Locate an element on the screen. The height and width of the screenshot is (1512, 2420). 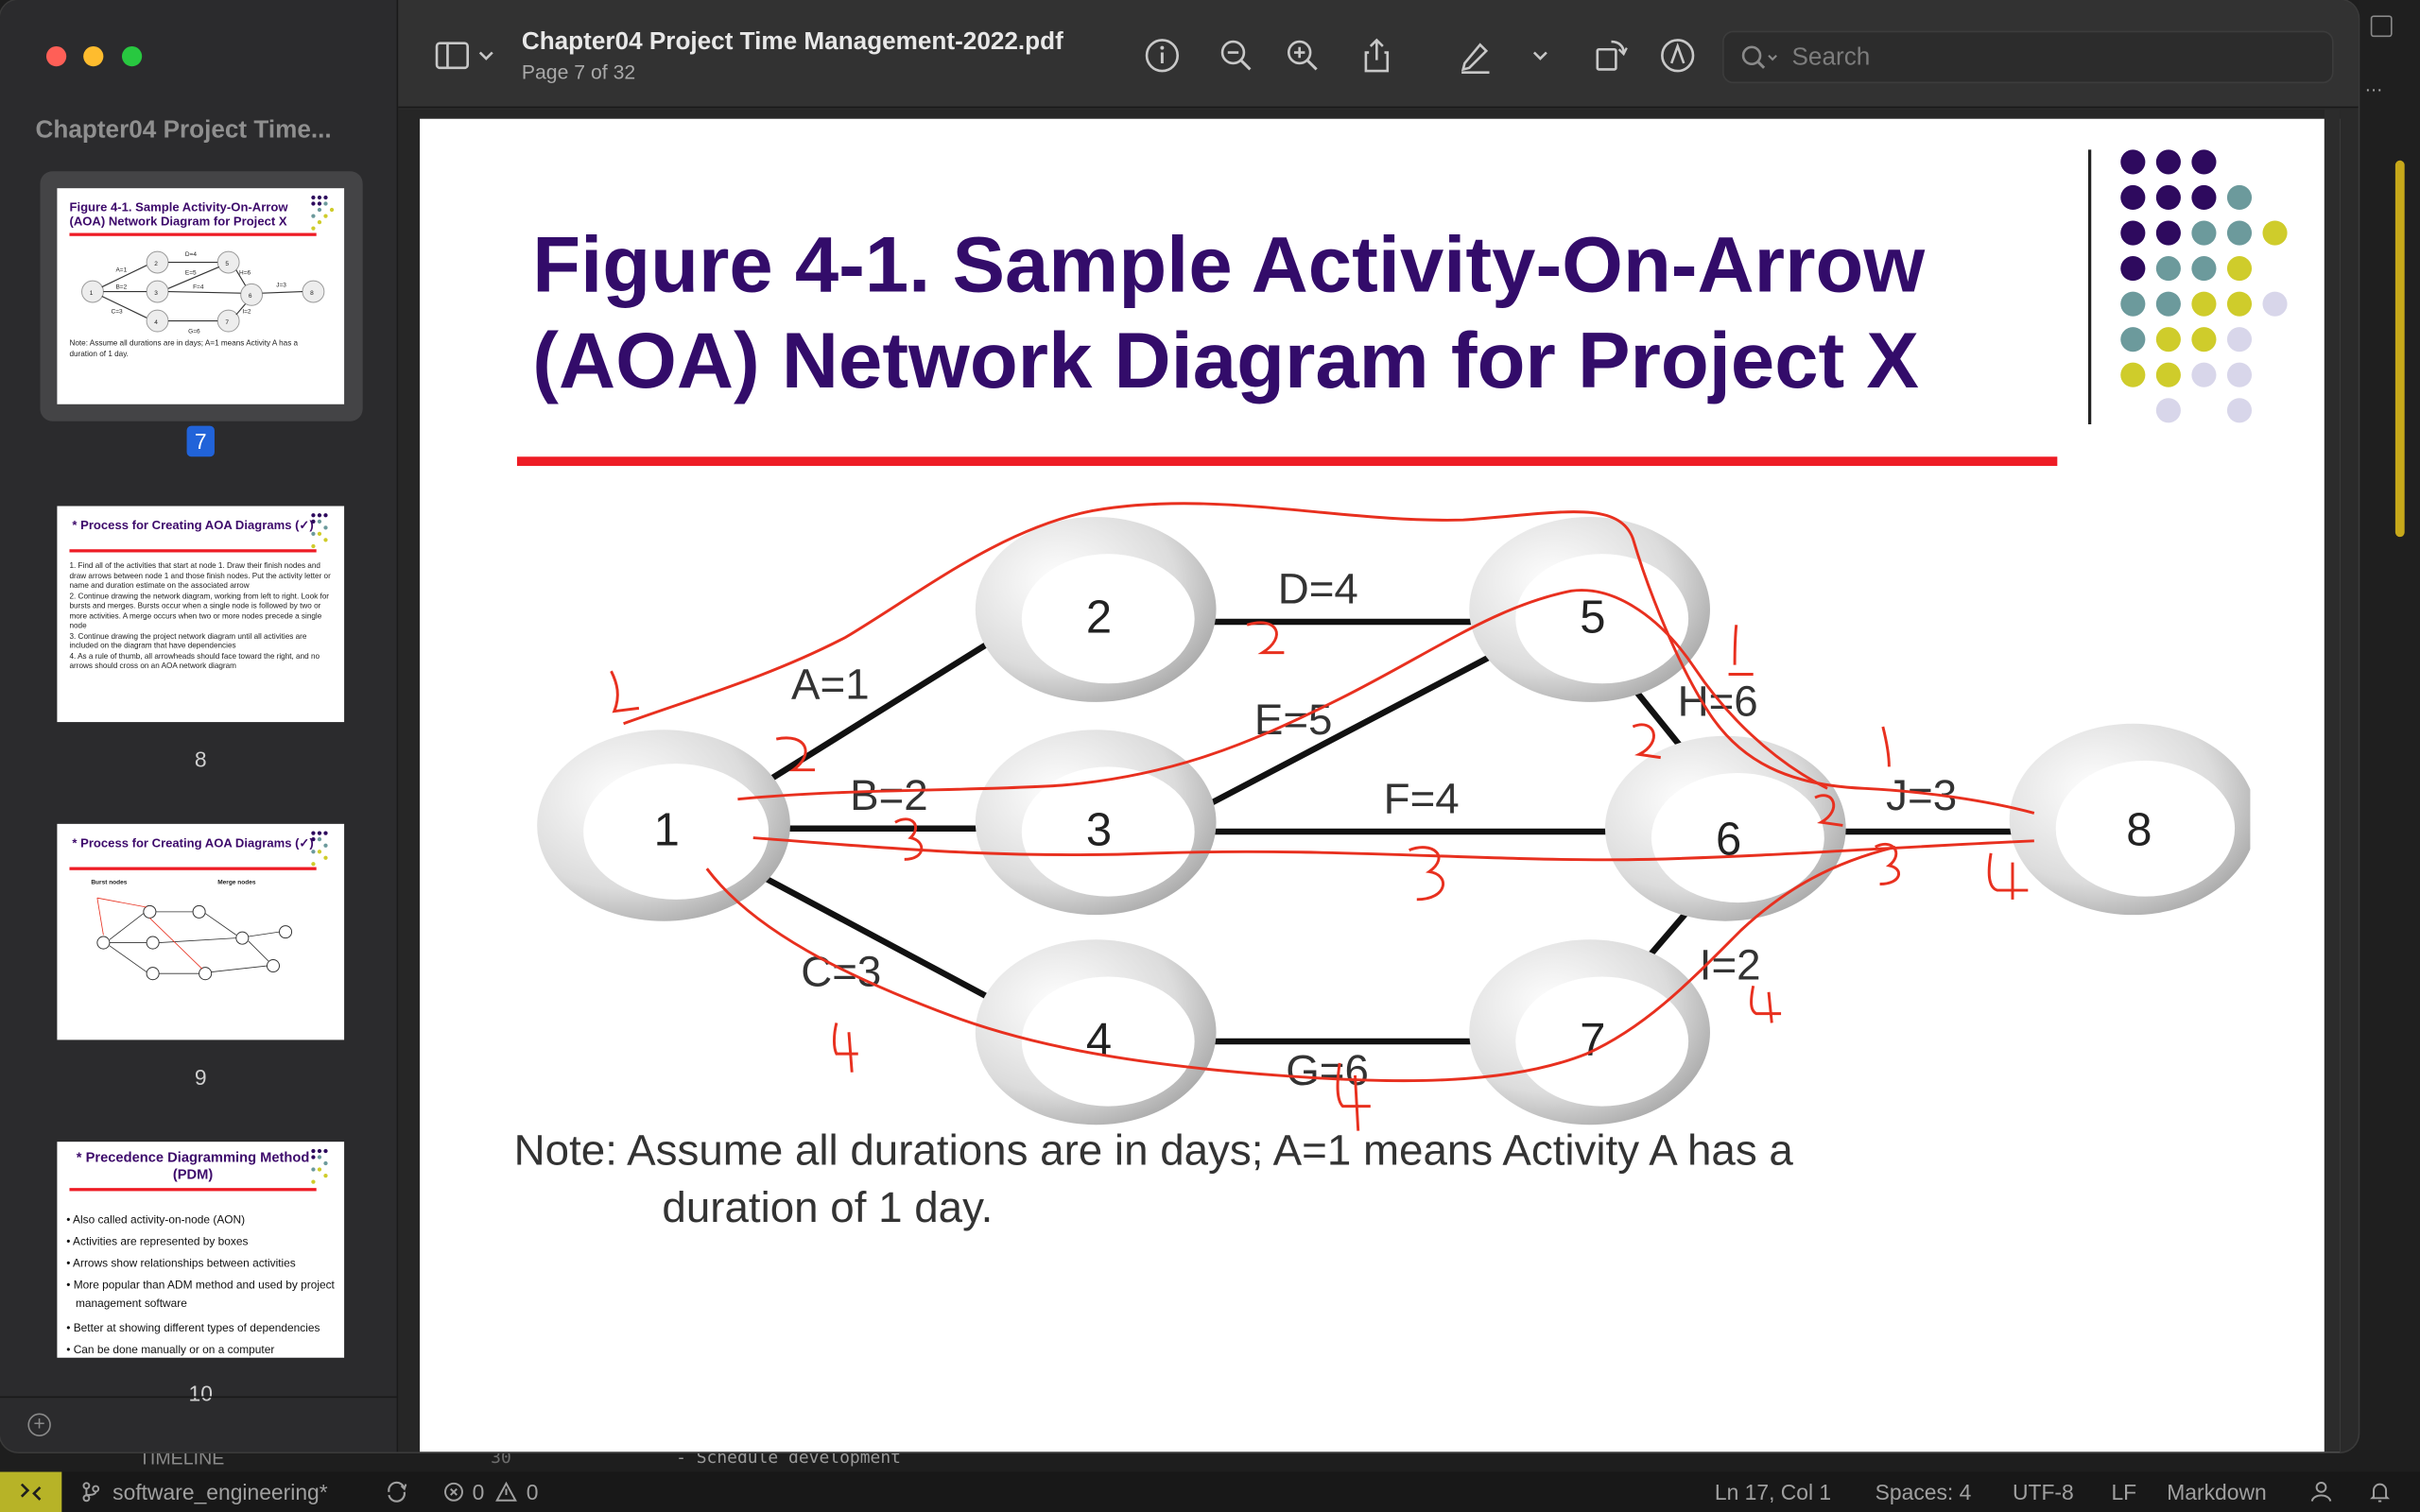
accounts-icon is located at coordinates (2320, 1492).